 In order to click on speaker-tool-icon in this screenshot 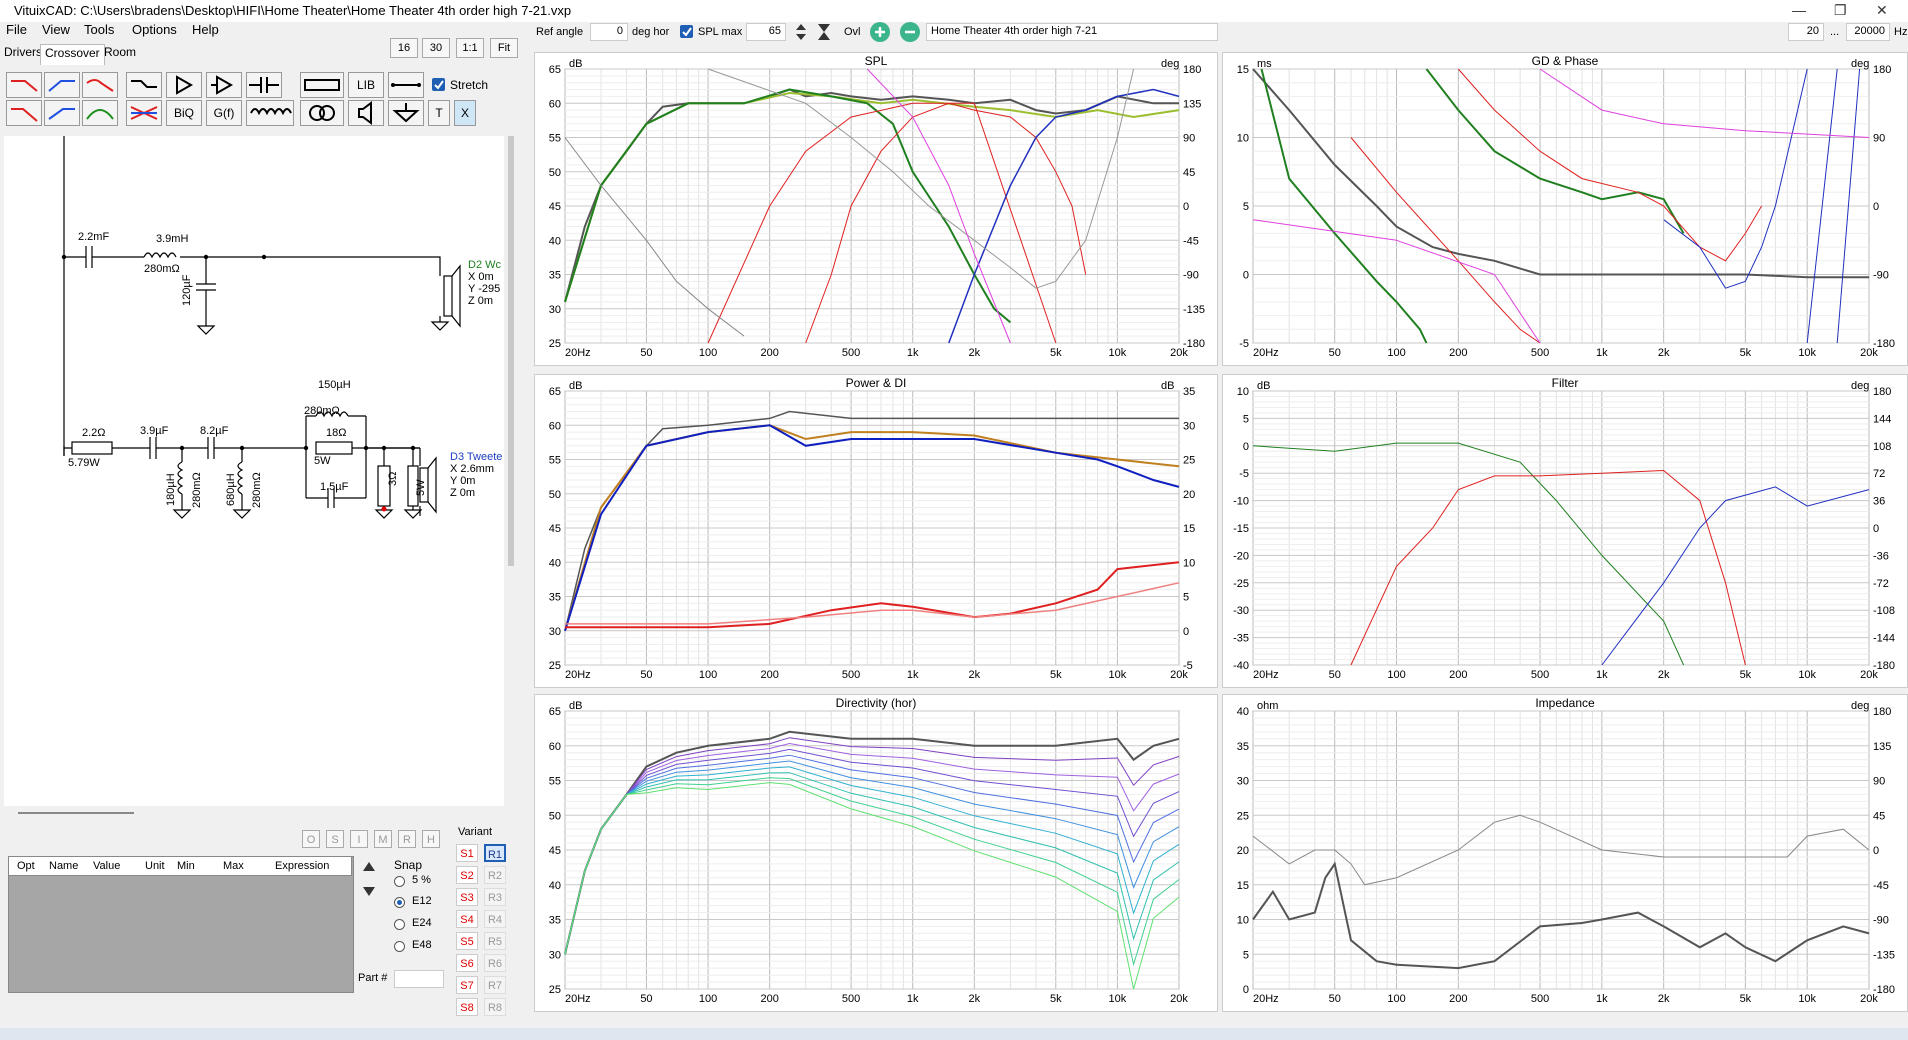, I will do `click(366, 113)`.